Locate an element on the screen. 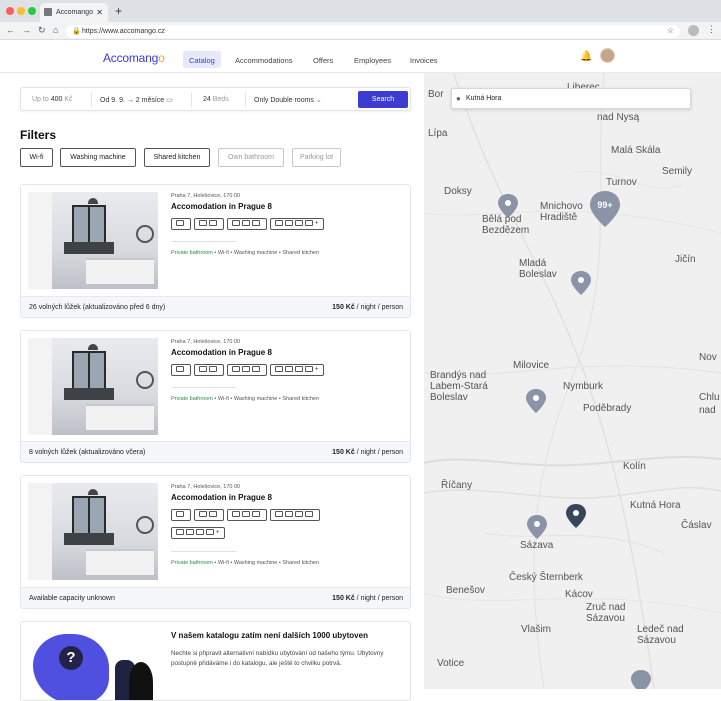 Image resolution: width=721 pixels, height=701 pixels. map-label: Ledeč nad Sázavou is located at coordinates (660, 635).